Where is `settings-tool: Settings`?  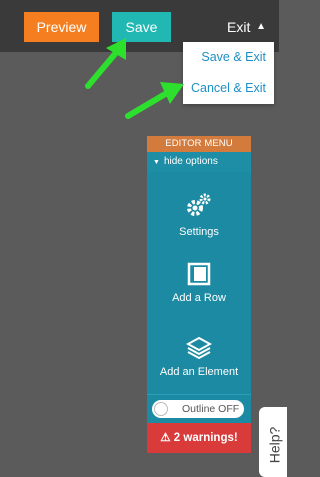 settings-tool: Settings is located at coordinates (199, 214).